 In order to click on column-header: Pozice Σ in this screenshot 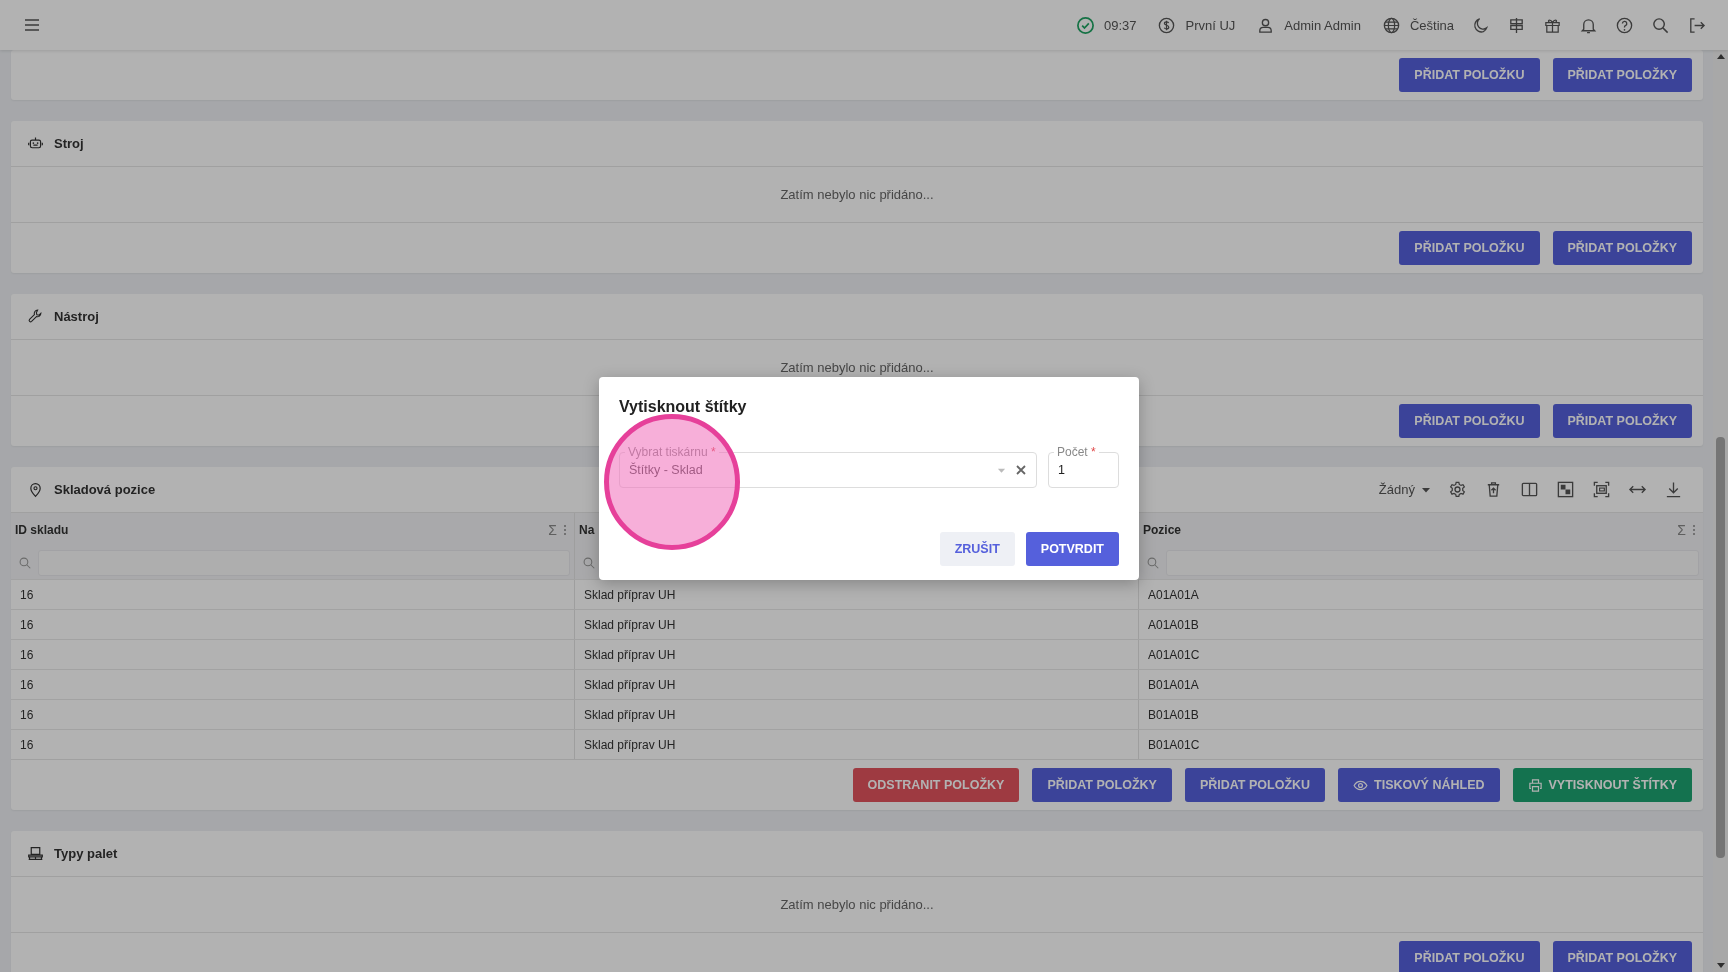, I will do `click(1421, 529)`.